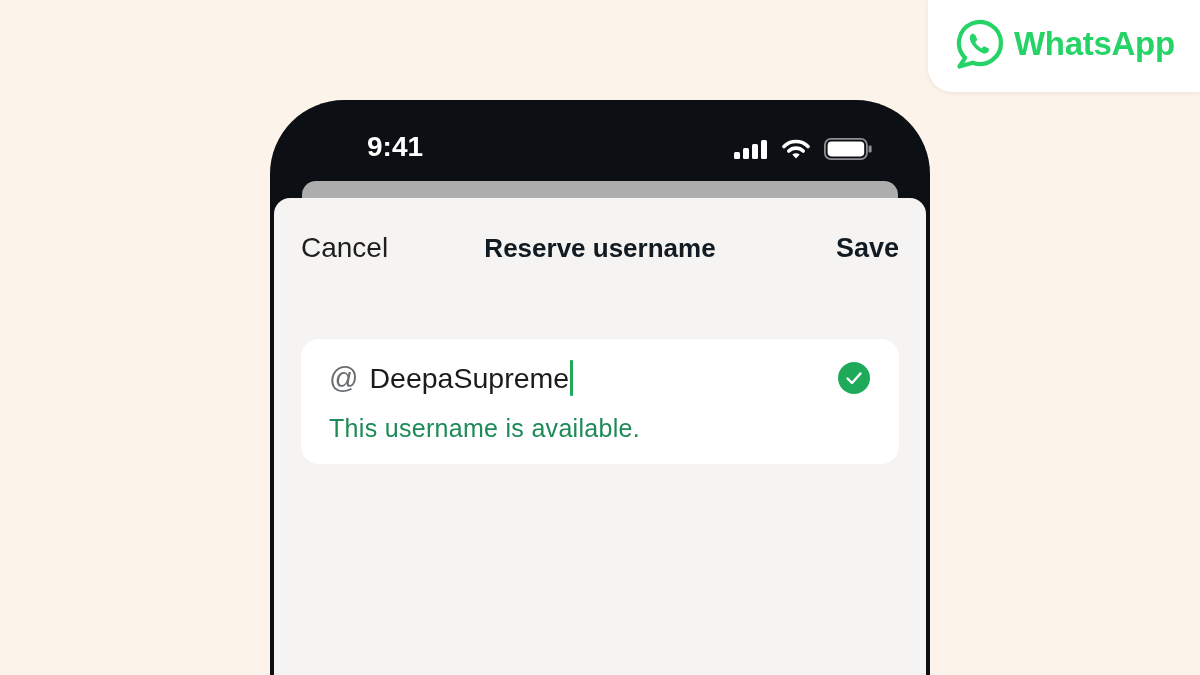  What do you see at coordinates (848, 149) in the screenshot?
I see `battery-icon` at bounding box center [848, 149].